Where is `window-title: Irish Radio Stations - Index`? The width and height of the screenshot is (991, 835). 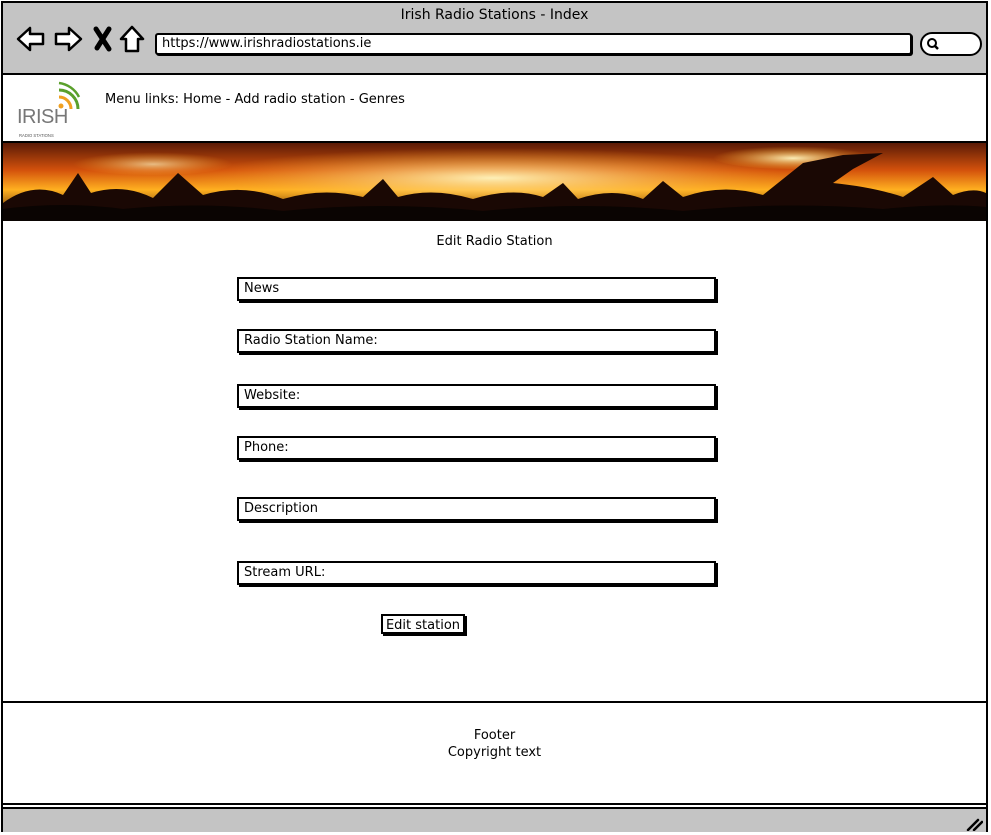
window-title: Irish Radio Stations - Index is located at coordinates (494, 15).